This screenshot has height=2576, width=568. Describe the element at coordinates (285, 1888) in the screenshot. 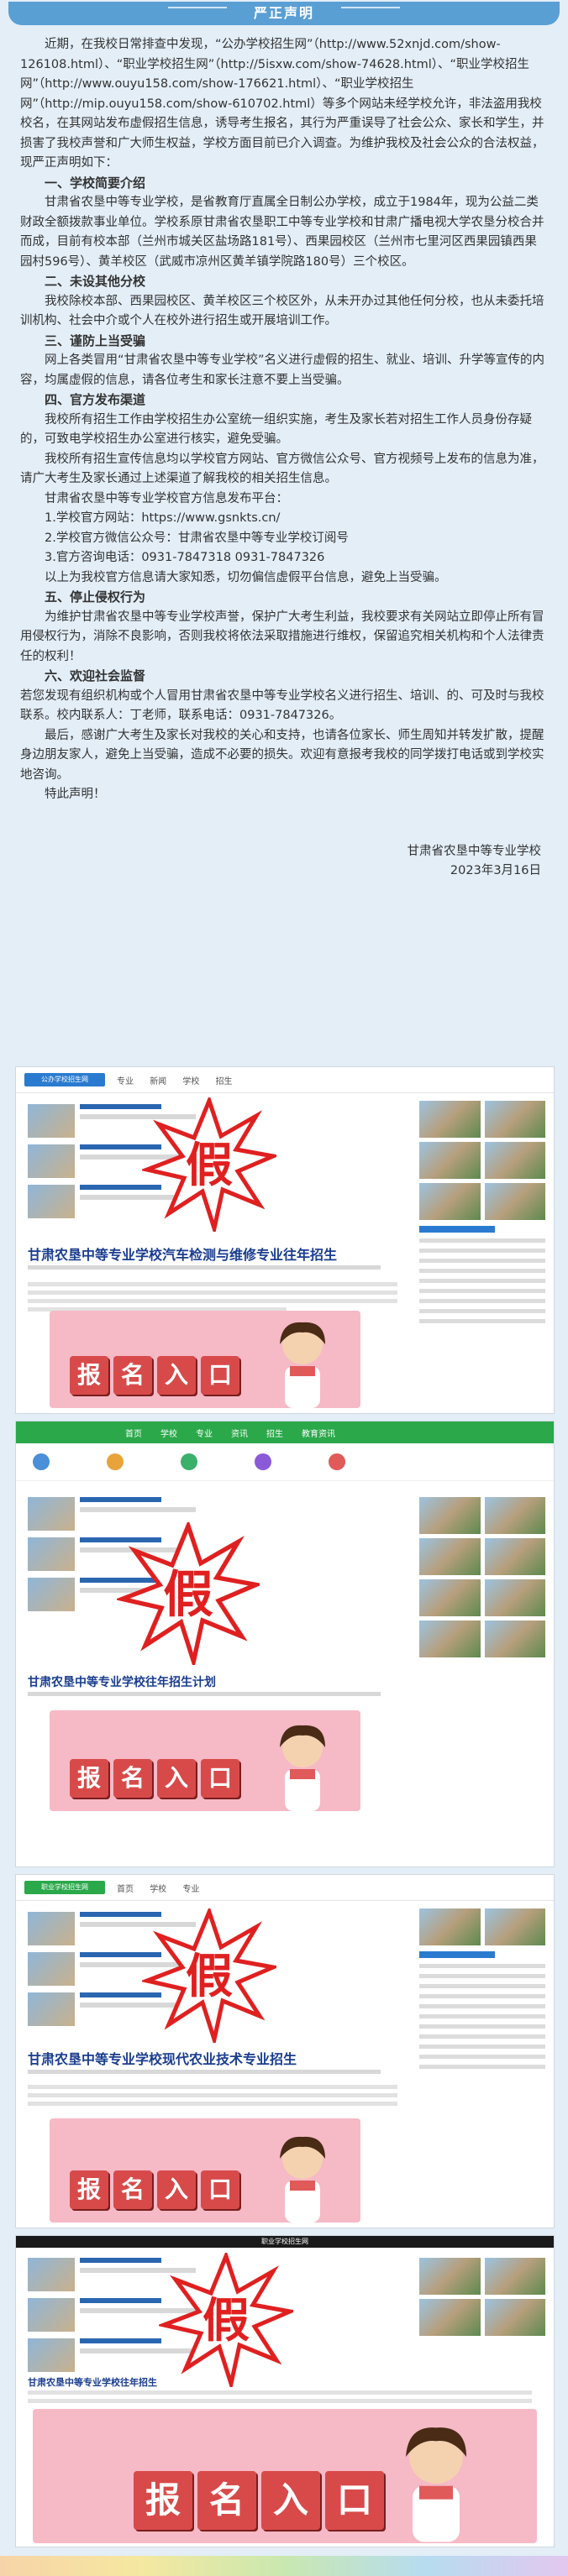

I see `fake-site-topbar: 职业学校招生网 首页 学校 专业` at that location.